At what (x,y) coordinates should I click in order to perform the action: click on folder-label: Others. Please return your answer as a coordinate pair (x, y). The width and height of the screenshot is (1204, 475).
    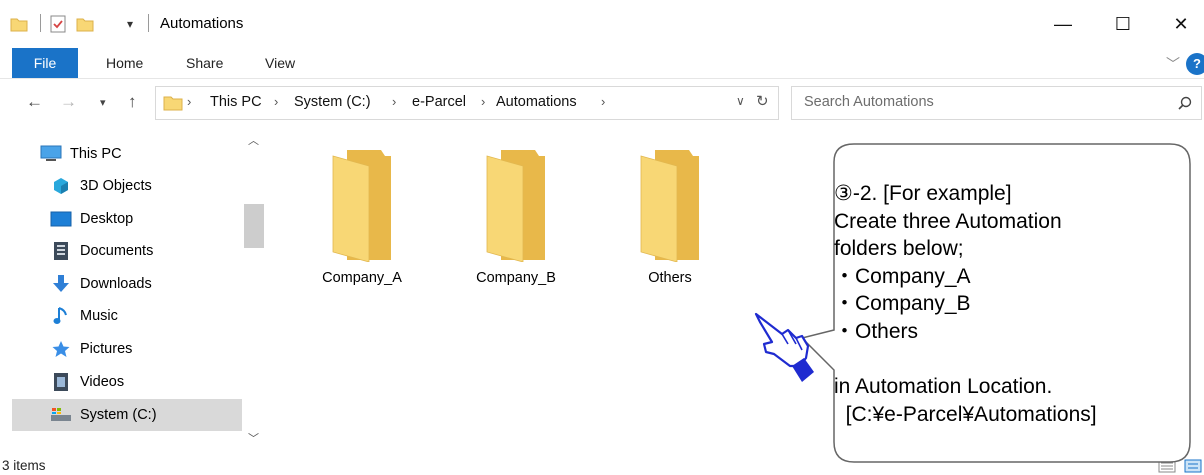
    Looking at the image, I should click on (670, 278).